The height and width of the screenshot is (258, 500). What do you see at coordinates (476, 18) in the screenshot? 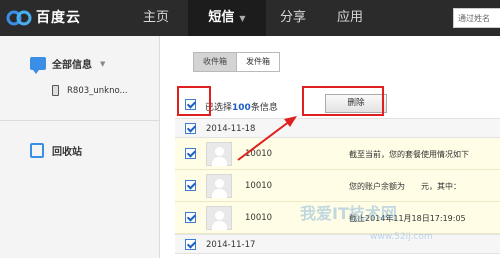
I see `search-input: 通过姓名` at bounding box center [476, 18].